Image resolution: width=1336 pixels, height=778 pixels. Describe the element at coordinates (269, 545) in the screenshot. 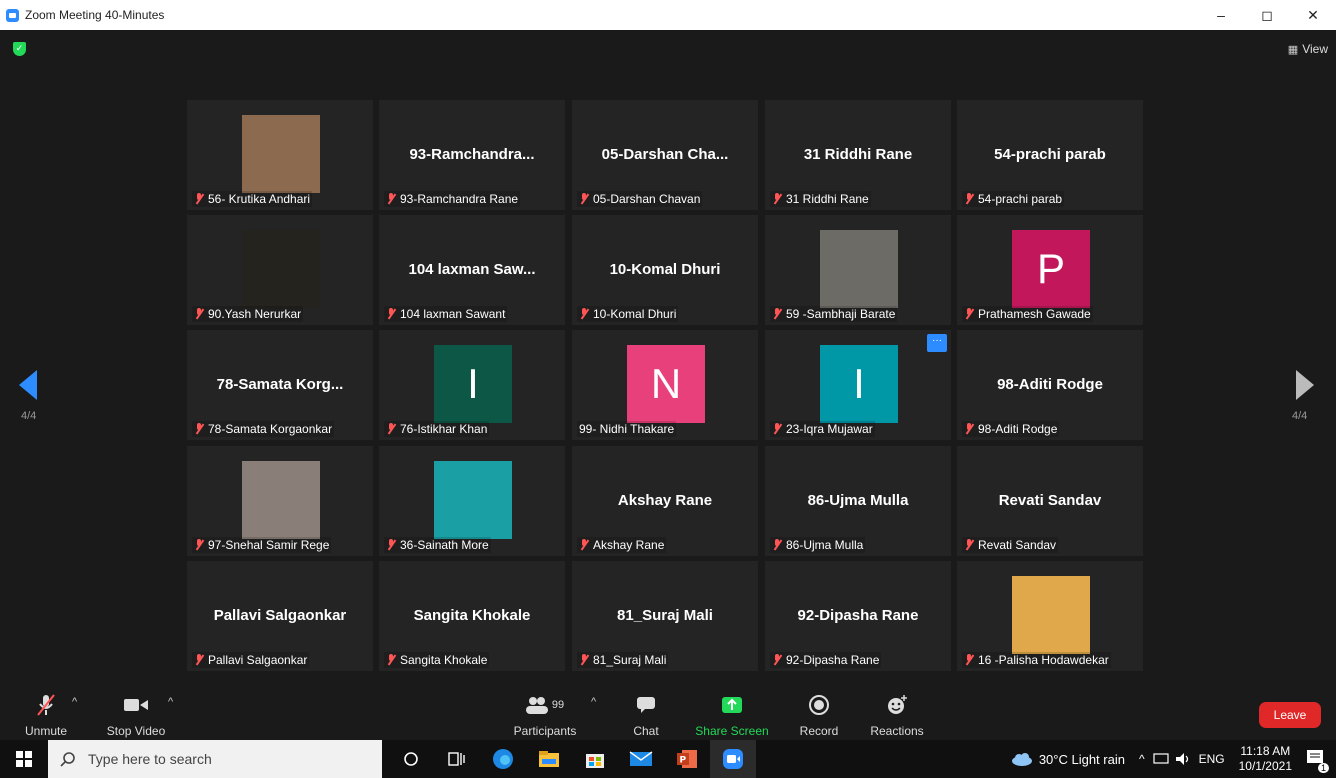

I see `participant-name: 97-Snehal Samir Rege` at that location.